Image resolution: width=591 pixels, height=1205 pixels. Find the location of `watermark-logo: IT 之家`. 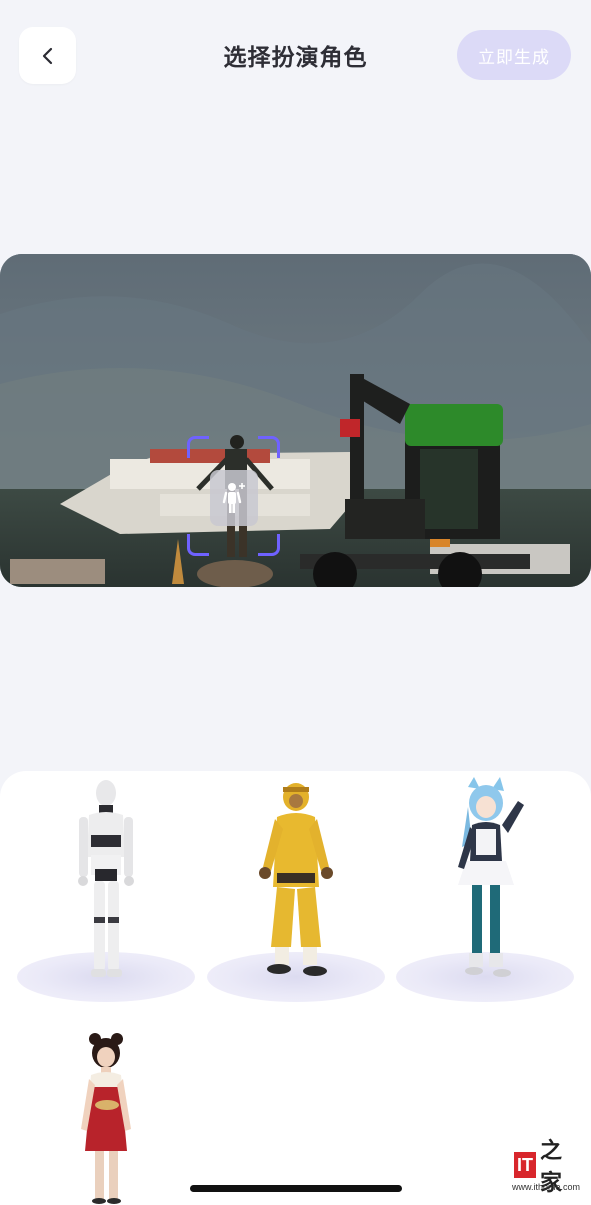

watermark-logo: IT 之家 is located at coordinates (548, 1167).